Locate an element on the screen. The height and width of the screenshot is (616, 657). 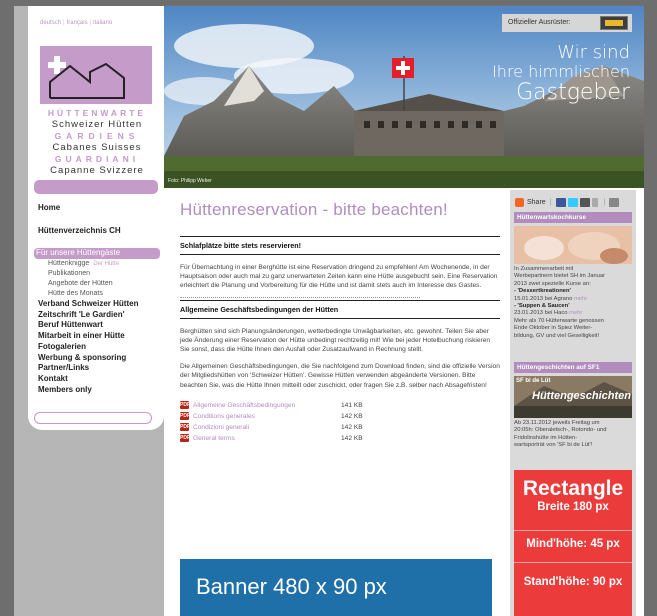
document-link: Conditions generales is located at coordinates (267, 416).